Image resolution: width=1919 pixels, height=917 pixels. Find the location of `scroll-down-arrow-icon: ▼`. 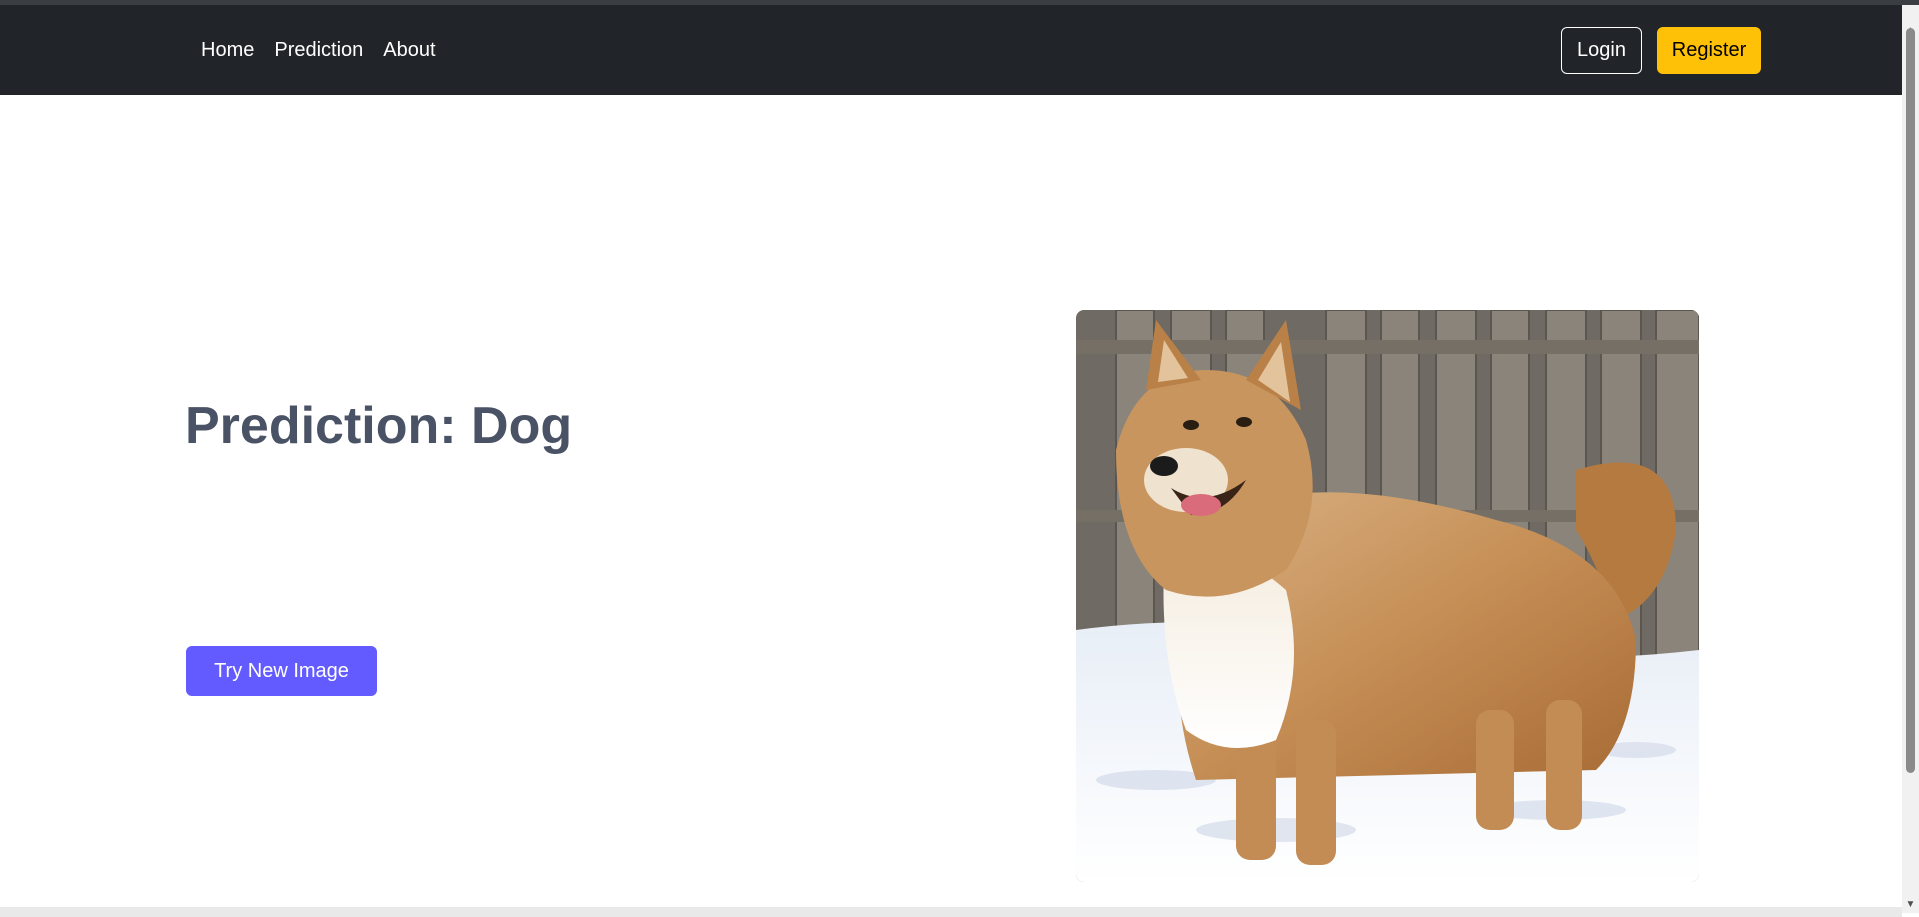

scroll-down-arrow-icon: ▼ is located at coordinates (1910, 905).